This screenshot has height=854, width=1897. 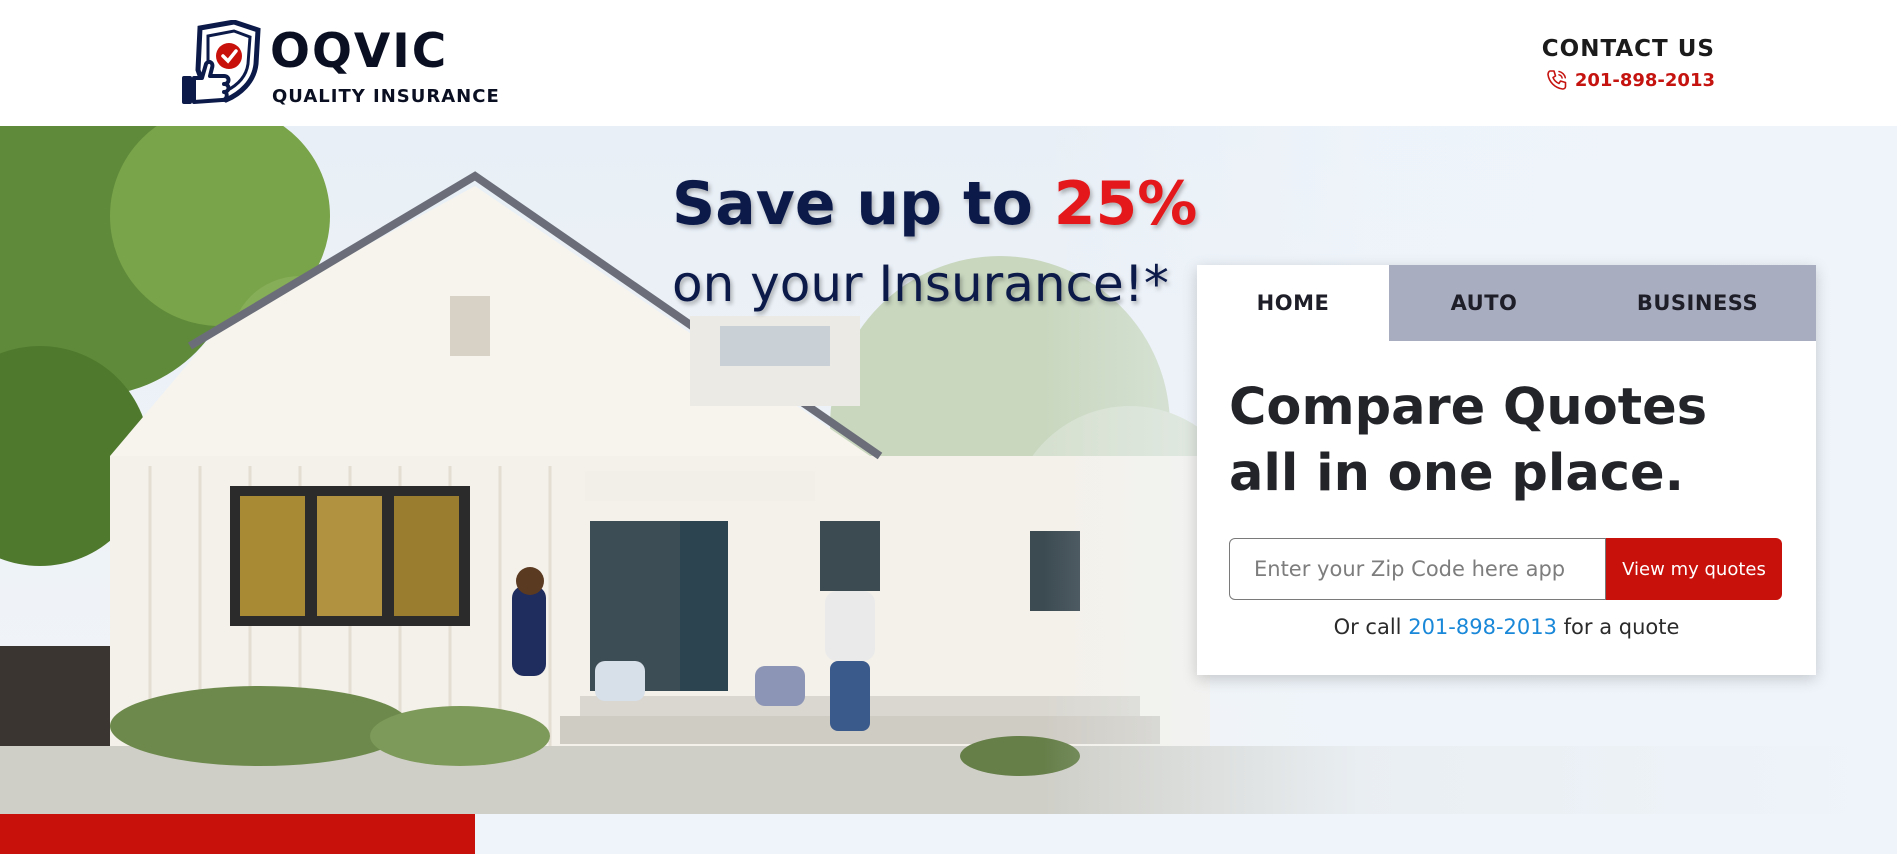 What do you see at coordinates (1293, 303) in the screenshot?
I see `tab-home: HOME` at bounding box center [1293, 303].